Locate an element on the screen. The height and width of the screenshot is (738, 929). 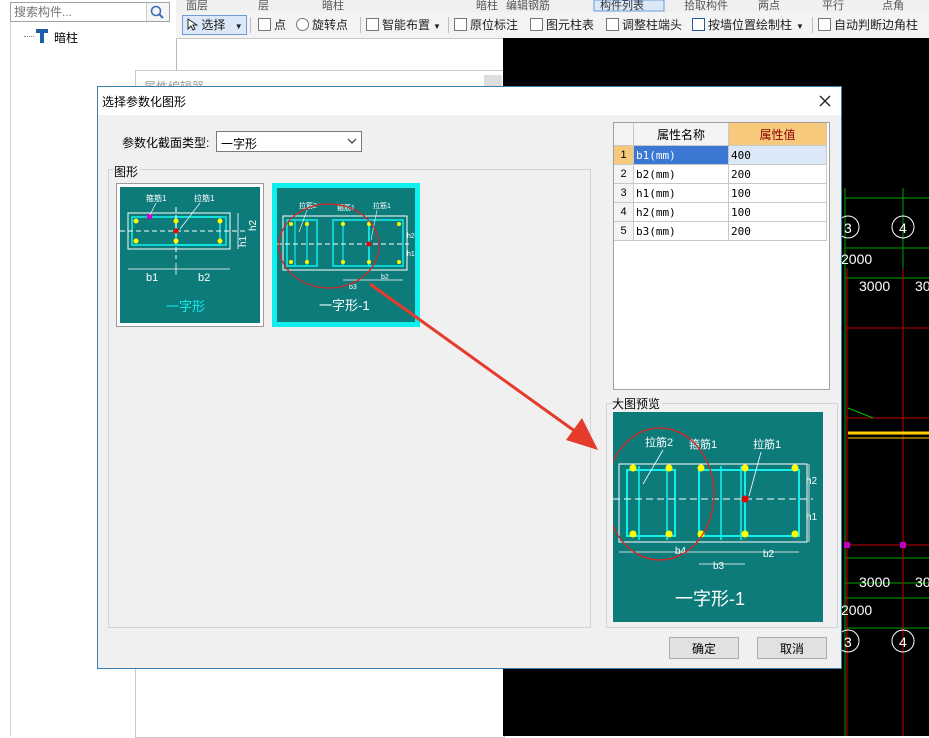
select-button: 选择 ▼ is located at coordinates (214, 25).